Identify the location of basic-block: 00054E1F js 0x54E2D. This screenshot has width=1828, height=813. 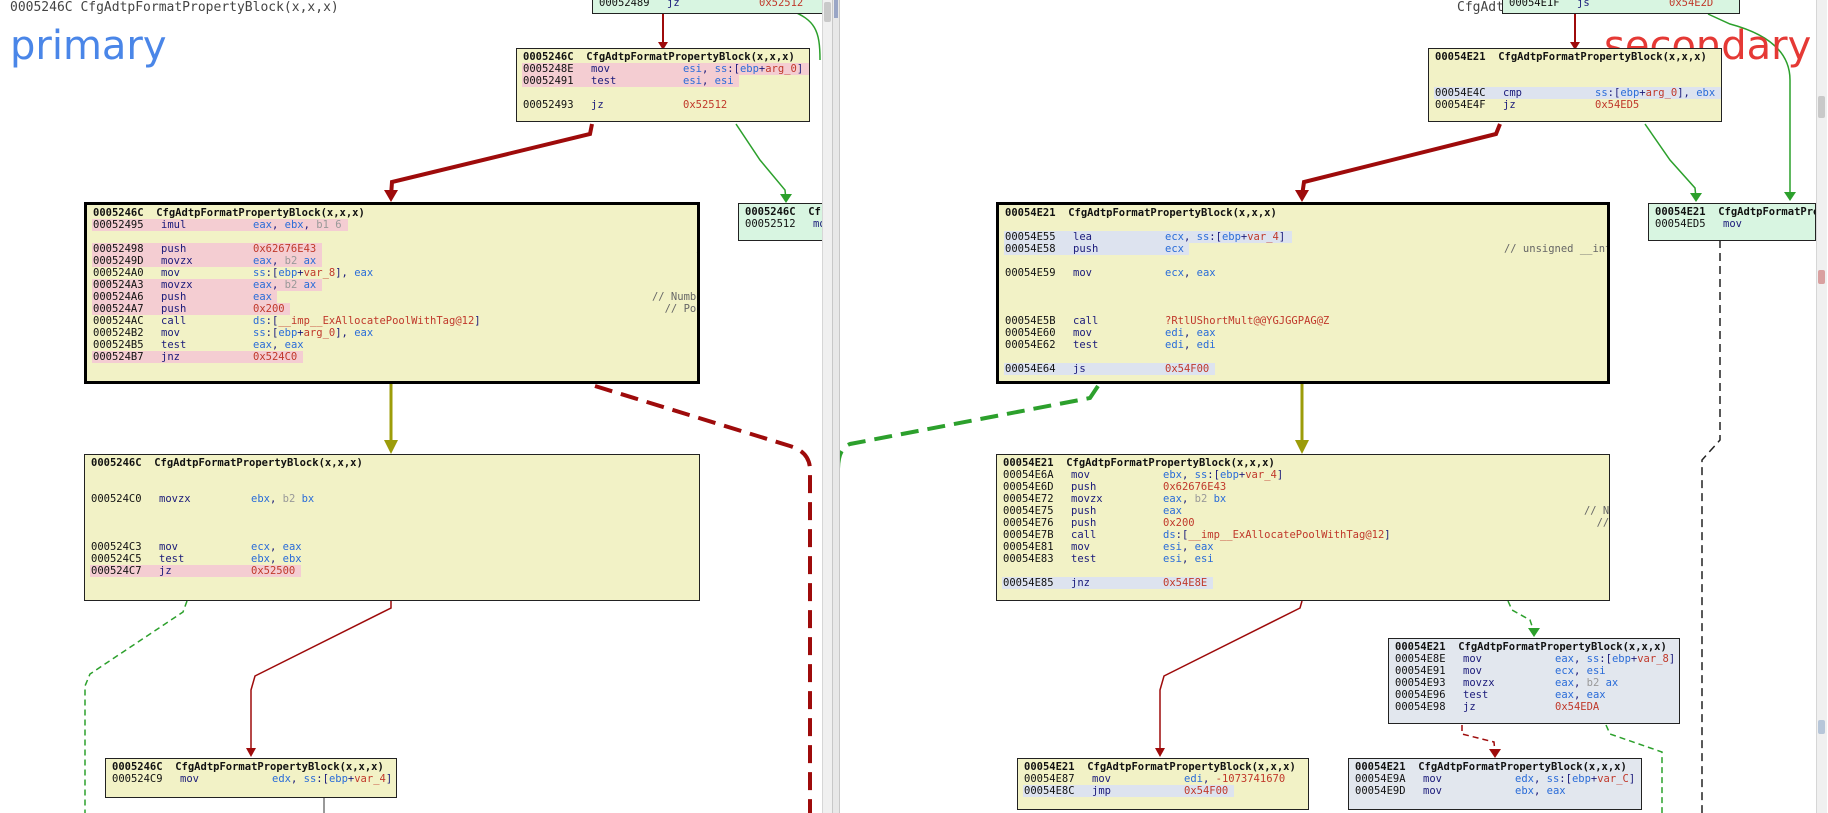
(1621, 7).